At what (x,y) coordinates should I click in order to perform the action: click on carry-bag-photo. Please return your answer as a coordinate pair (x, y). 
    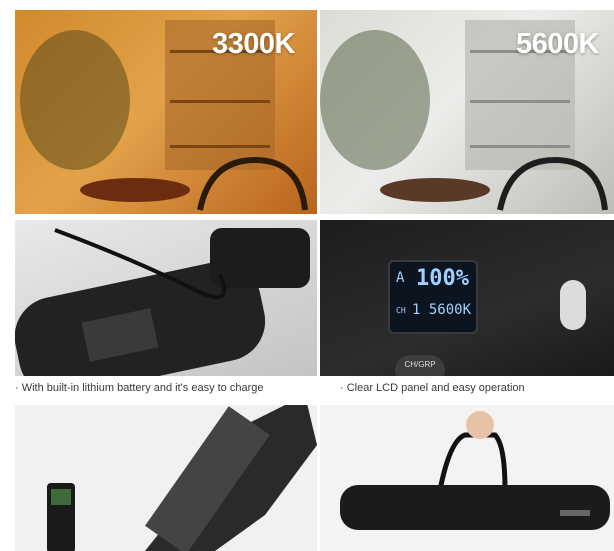
    Looking at the image, I should click on (467, 478).